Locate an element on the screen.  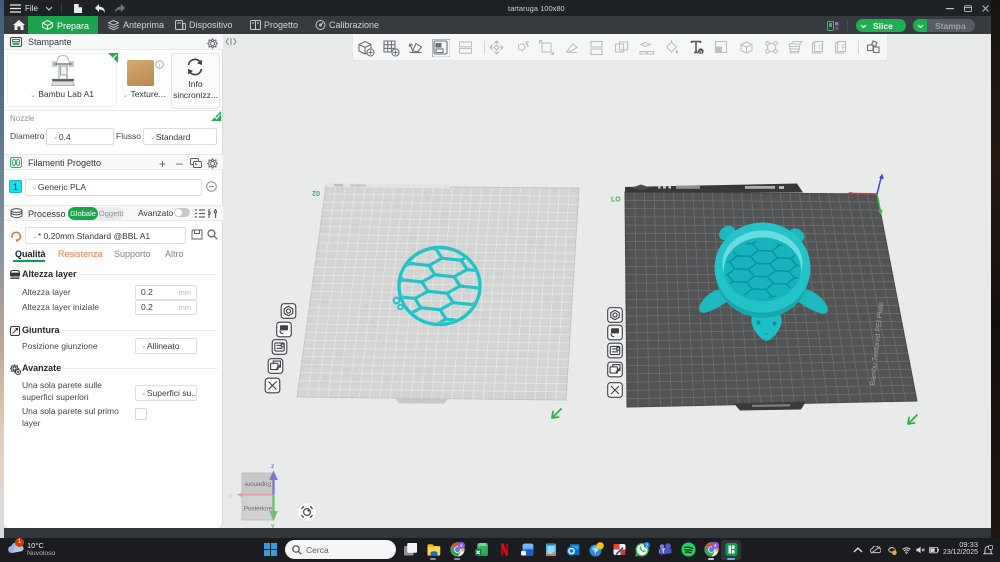
svg-text: Posteriore is located at coordinates (258, 509).